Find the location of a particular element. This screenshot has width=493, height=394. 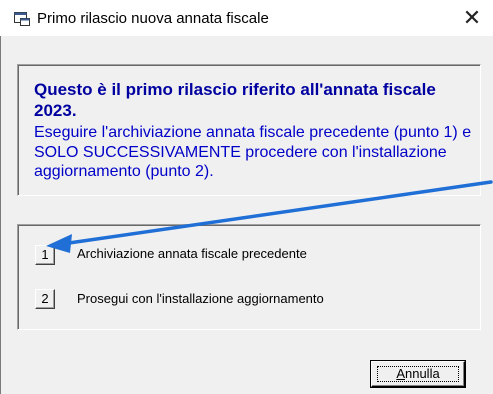

window-border is located at coordinates (0, 215).